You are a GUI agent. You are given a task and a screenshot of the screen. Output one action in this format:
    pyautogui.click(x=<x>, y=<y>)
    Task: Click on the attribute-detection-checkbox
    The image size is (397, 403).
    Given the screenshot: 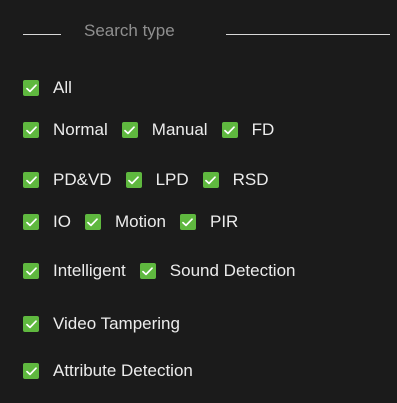 What is the action you would take?
    pyautogui.click(x=31, y=371)
    